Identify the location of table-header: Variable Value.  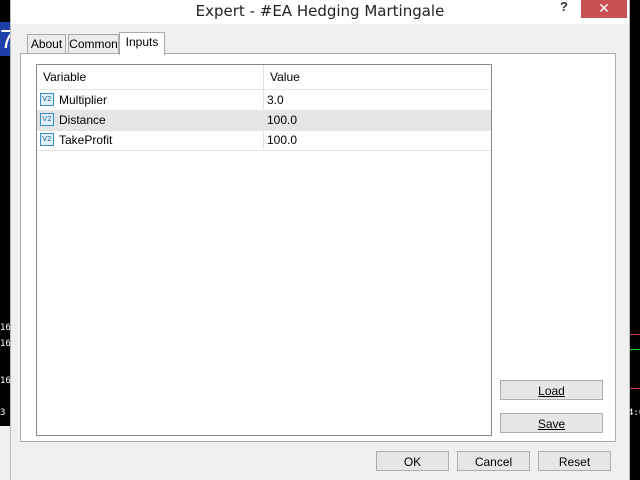
(264, 77).